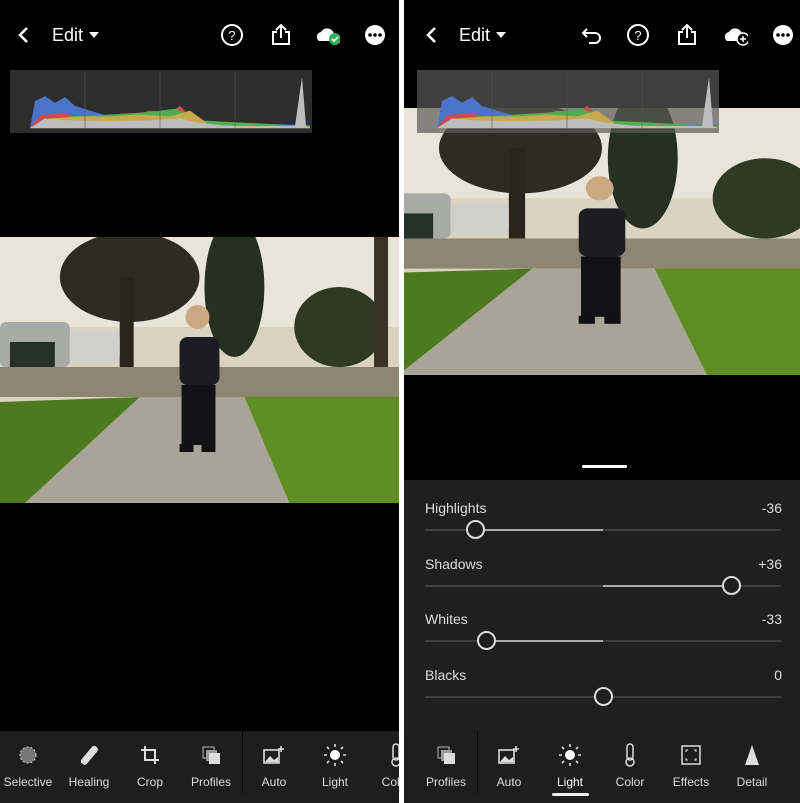  What do you see at coordinates (772, 508) in the screenshot?
I see `slider-value: -36` at bounding box center [772, 508].